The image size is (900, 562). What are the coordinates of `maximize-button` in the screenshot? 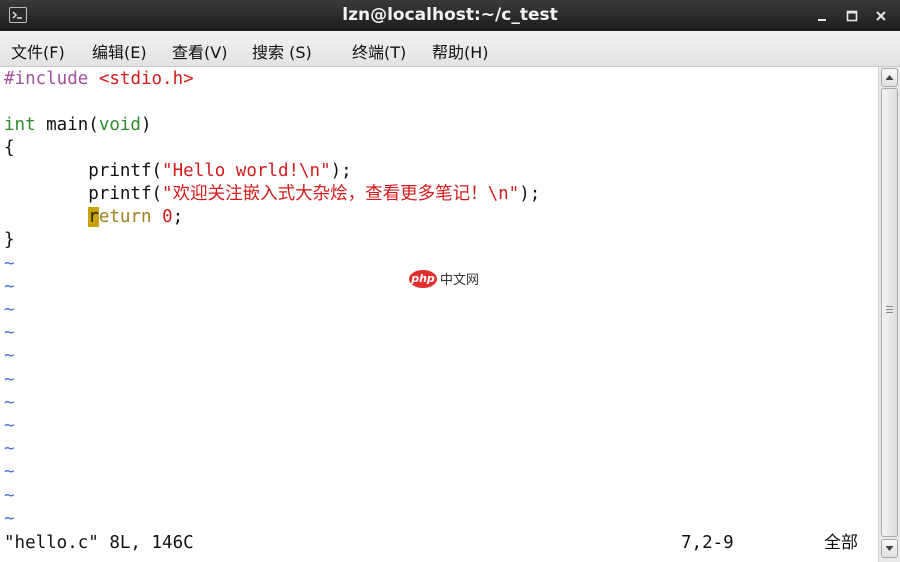 It's located at (852, 16).